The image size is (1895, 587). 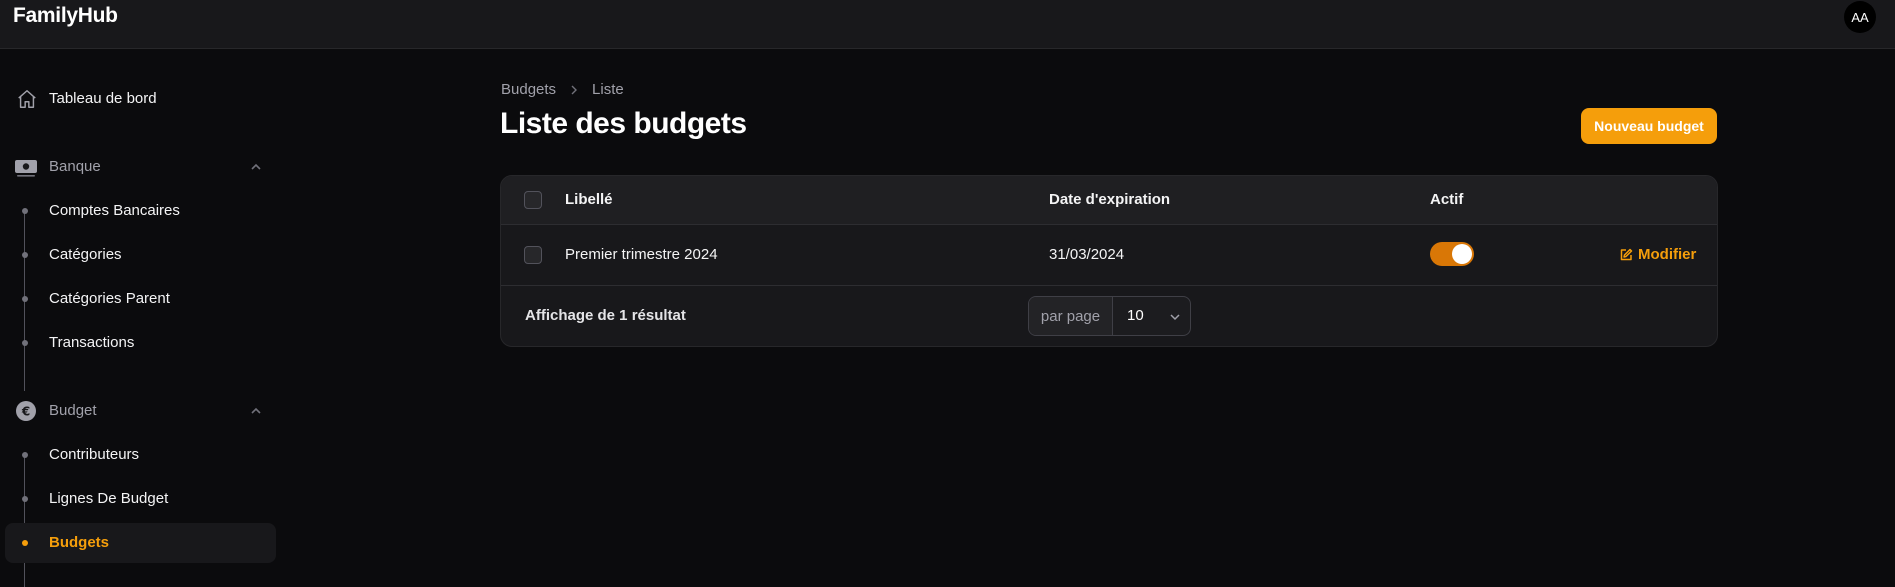 What do you see at coordinates (109, 298) in the screenshot?
I see `sidebar-item-label: Catégories Parent` at bounding box center [109, 298].